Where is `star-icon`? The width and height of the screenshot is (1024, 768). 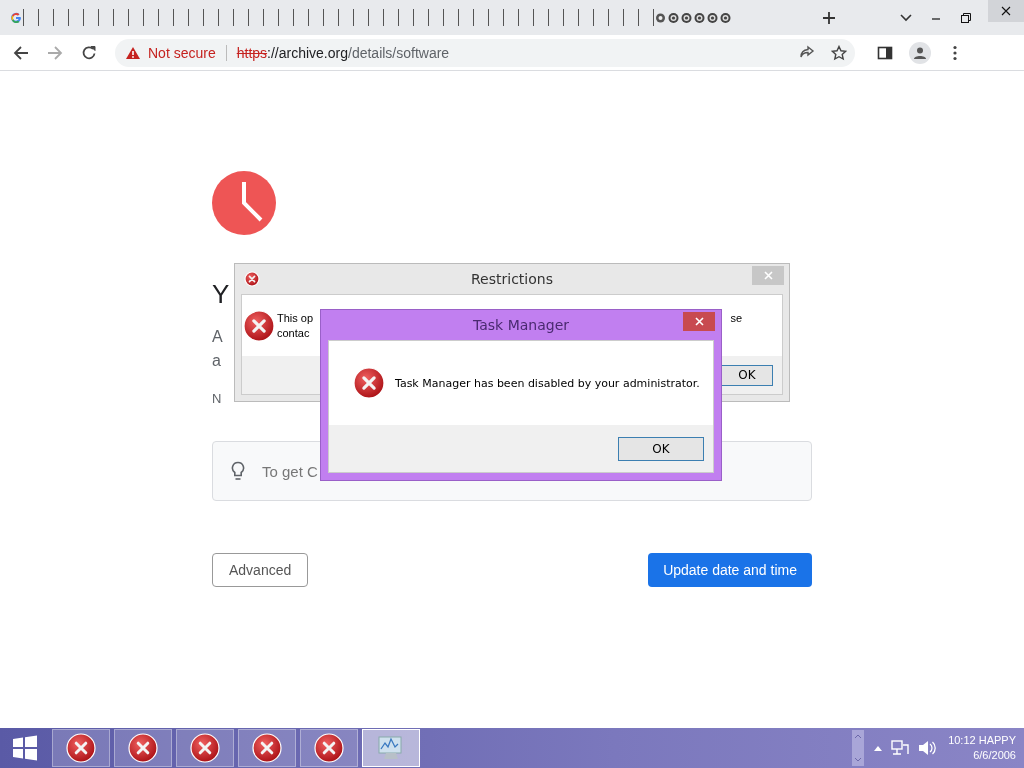
star-icon is located at coordinates (839, 52).